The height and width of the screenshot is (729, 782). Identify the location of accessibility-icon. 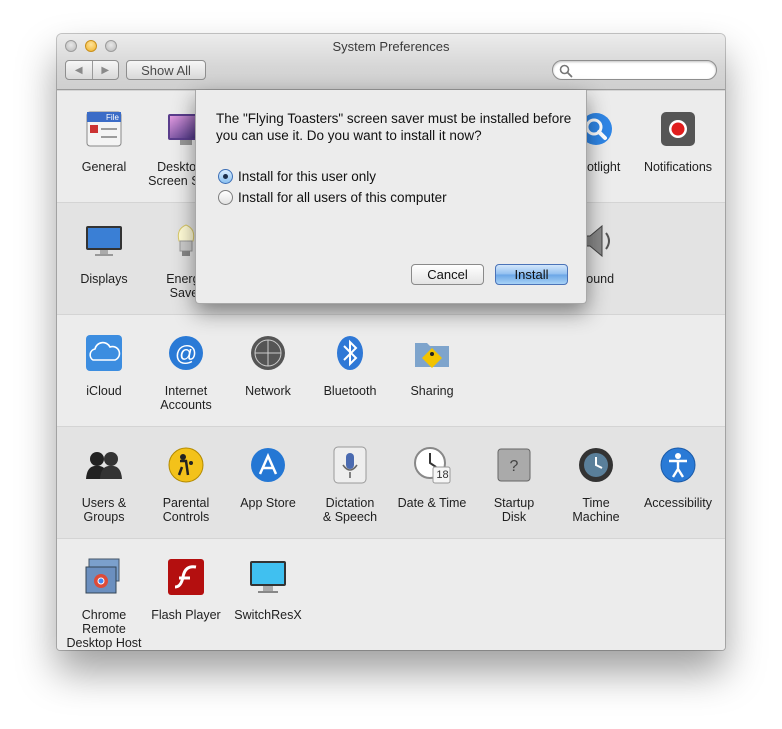
(678, 465).